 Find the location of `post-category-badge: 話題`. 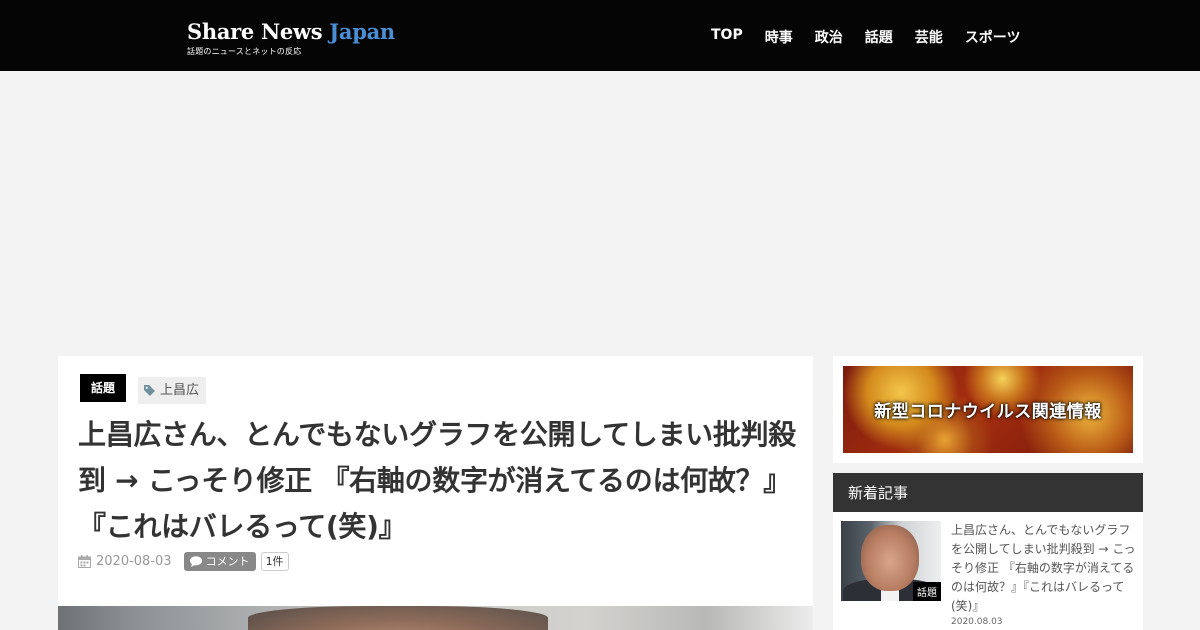

post-category-badge: 話題 is located at coordinates (927, 591).